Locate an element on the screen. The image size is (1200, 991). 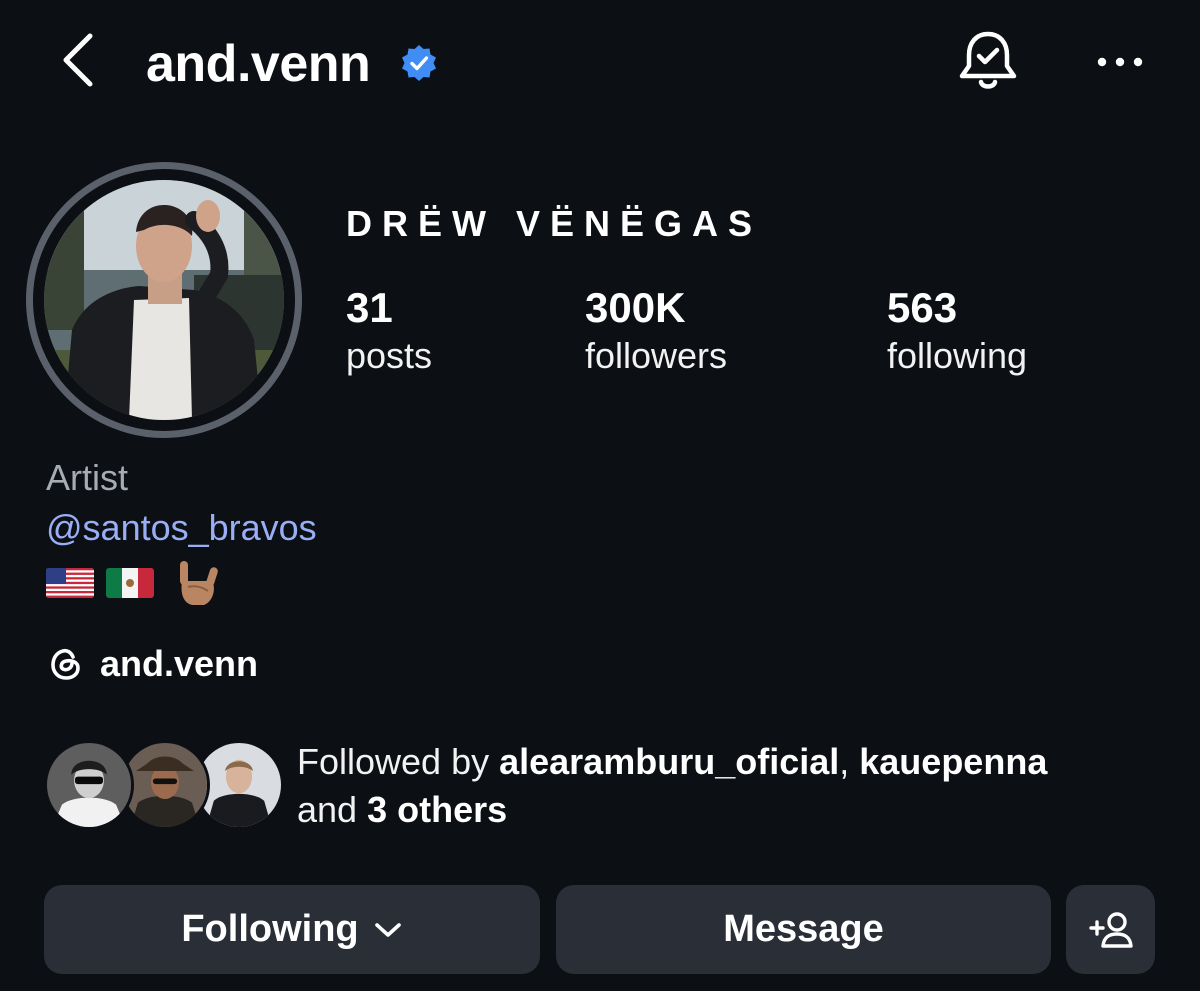
bio-emojis is located at coordinates (135, 583).